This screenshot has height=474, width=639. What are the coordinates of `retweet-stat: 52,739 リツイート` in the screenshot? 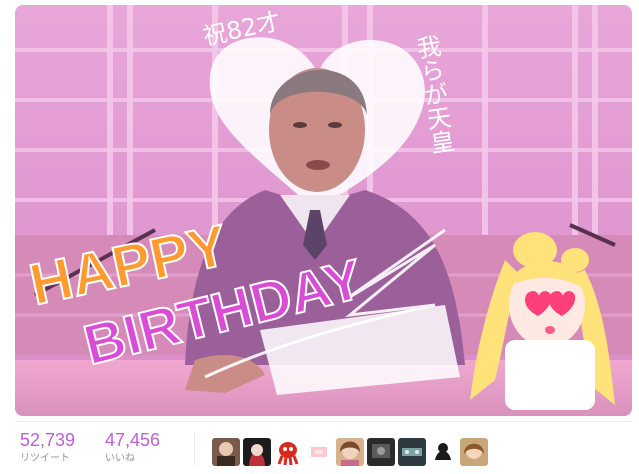 It's located at (47, 448).